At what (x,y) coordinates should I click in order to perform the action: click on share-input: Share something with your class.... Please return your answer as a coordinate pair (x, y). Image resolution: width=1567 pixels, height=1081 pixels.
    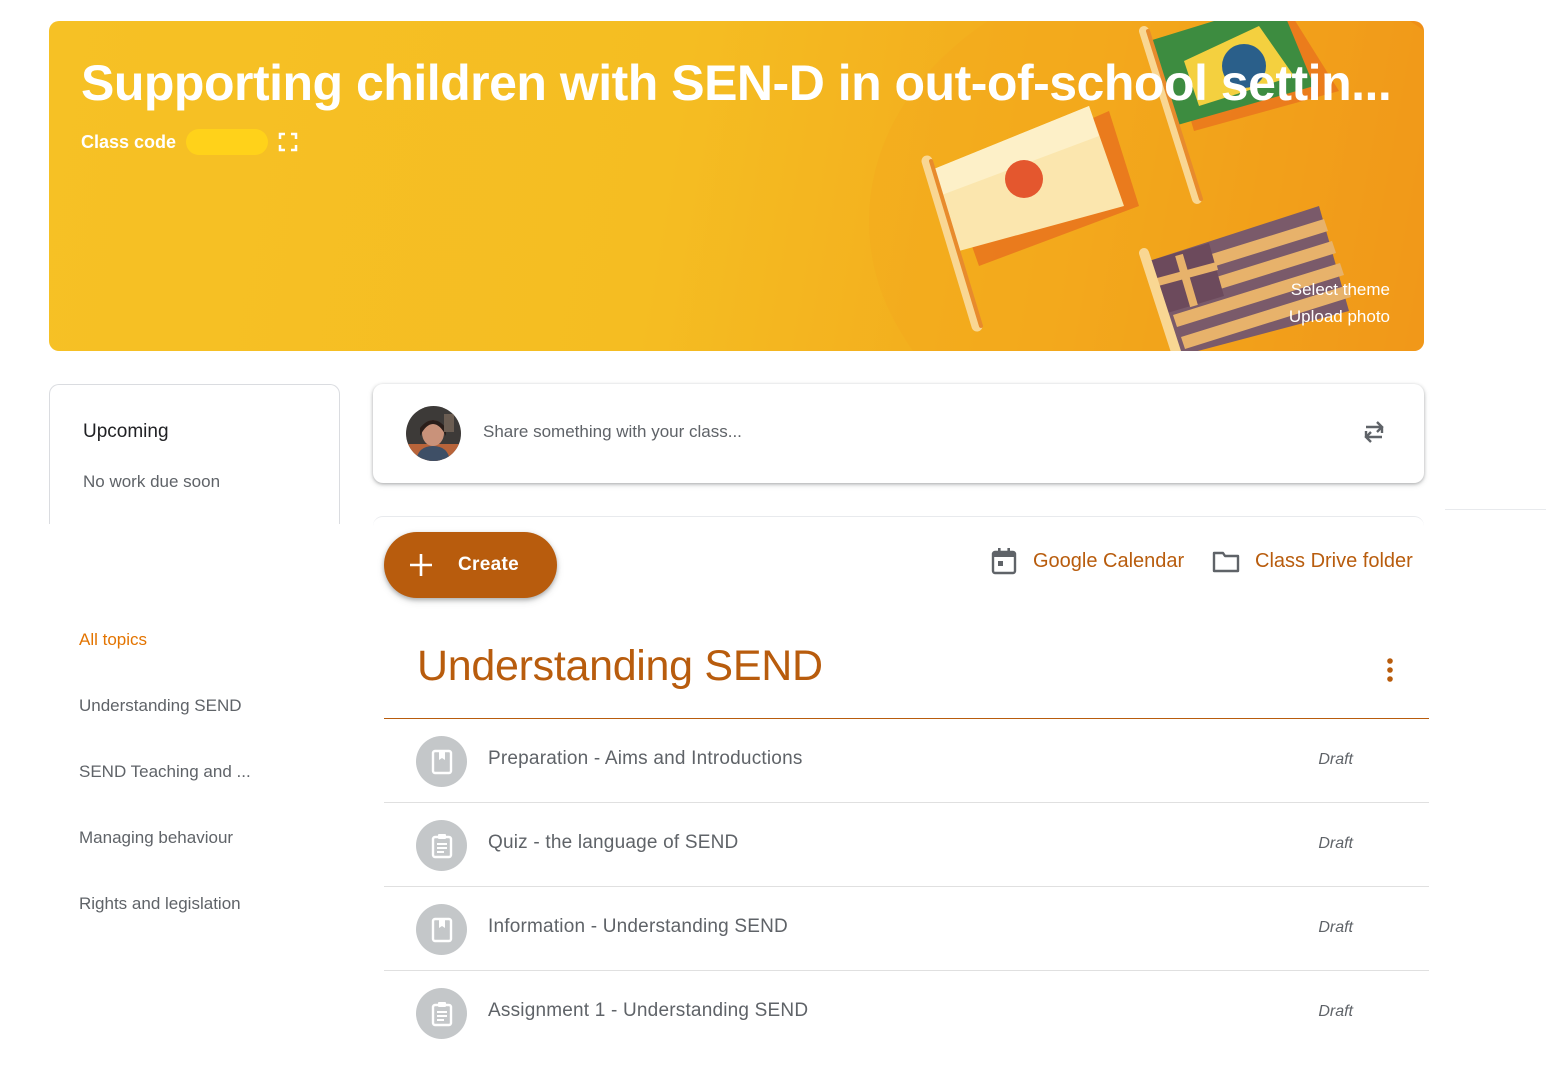
    Looking at the image, I should click on (612, 432).